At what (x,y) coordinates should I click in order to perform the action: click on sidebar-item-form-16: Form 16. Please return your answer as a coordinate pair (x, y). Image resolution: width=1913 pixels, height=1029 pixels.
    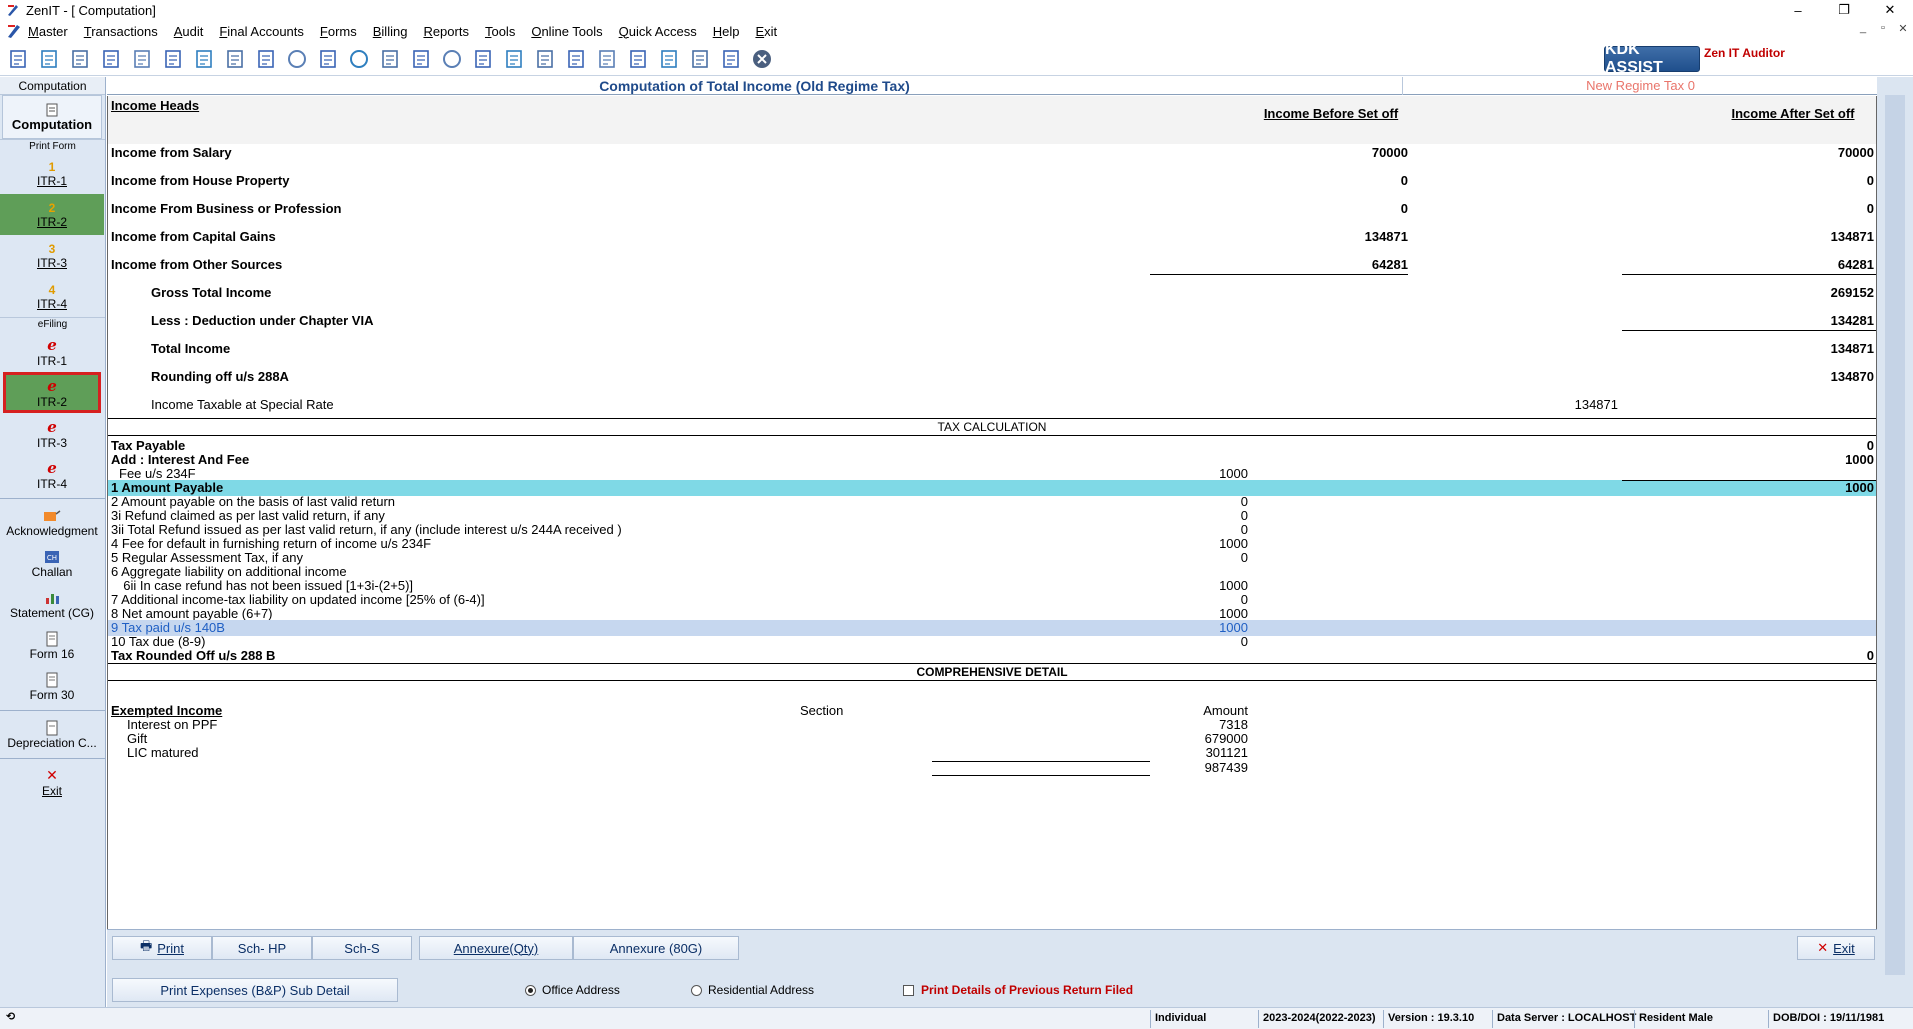
    Looking at the image, I should click on (52, 645).